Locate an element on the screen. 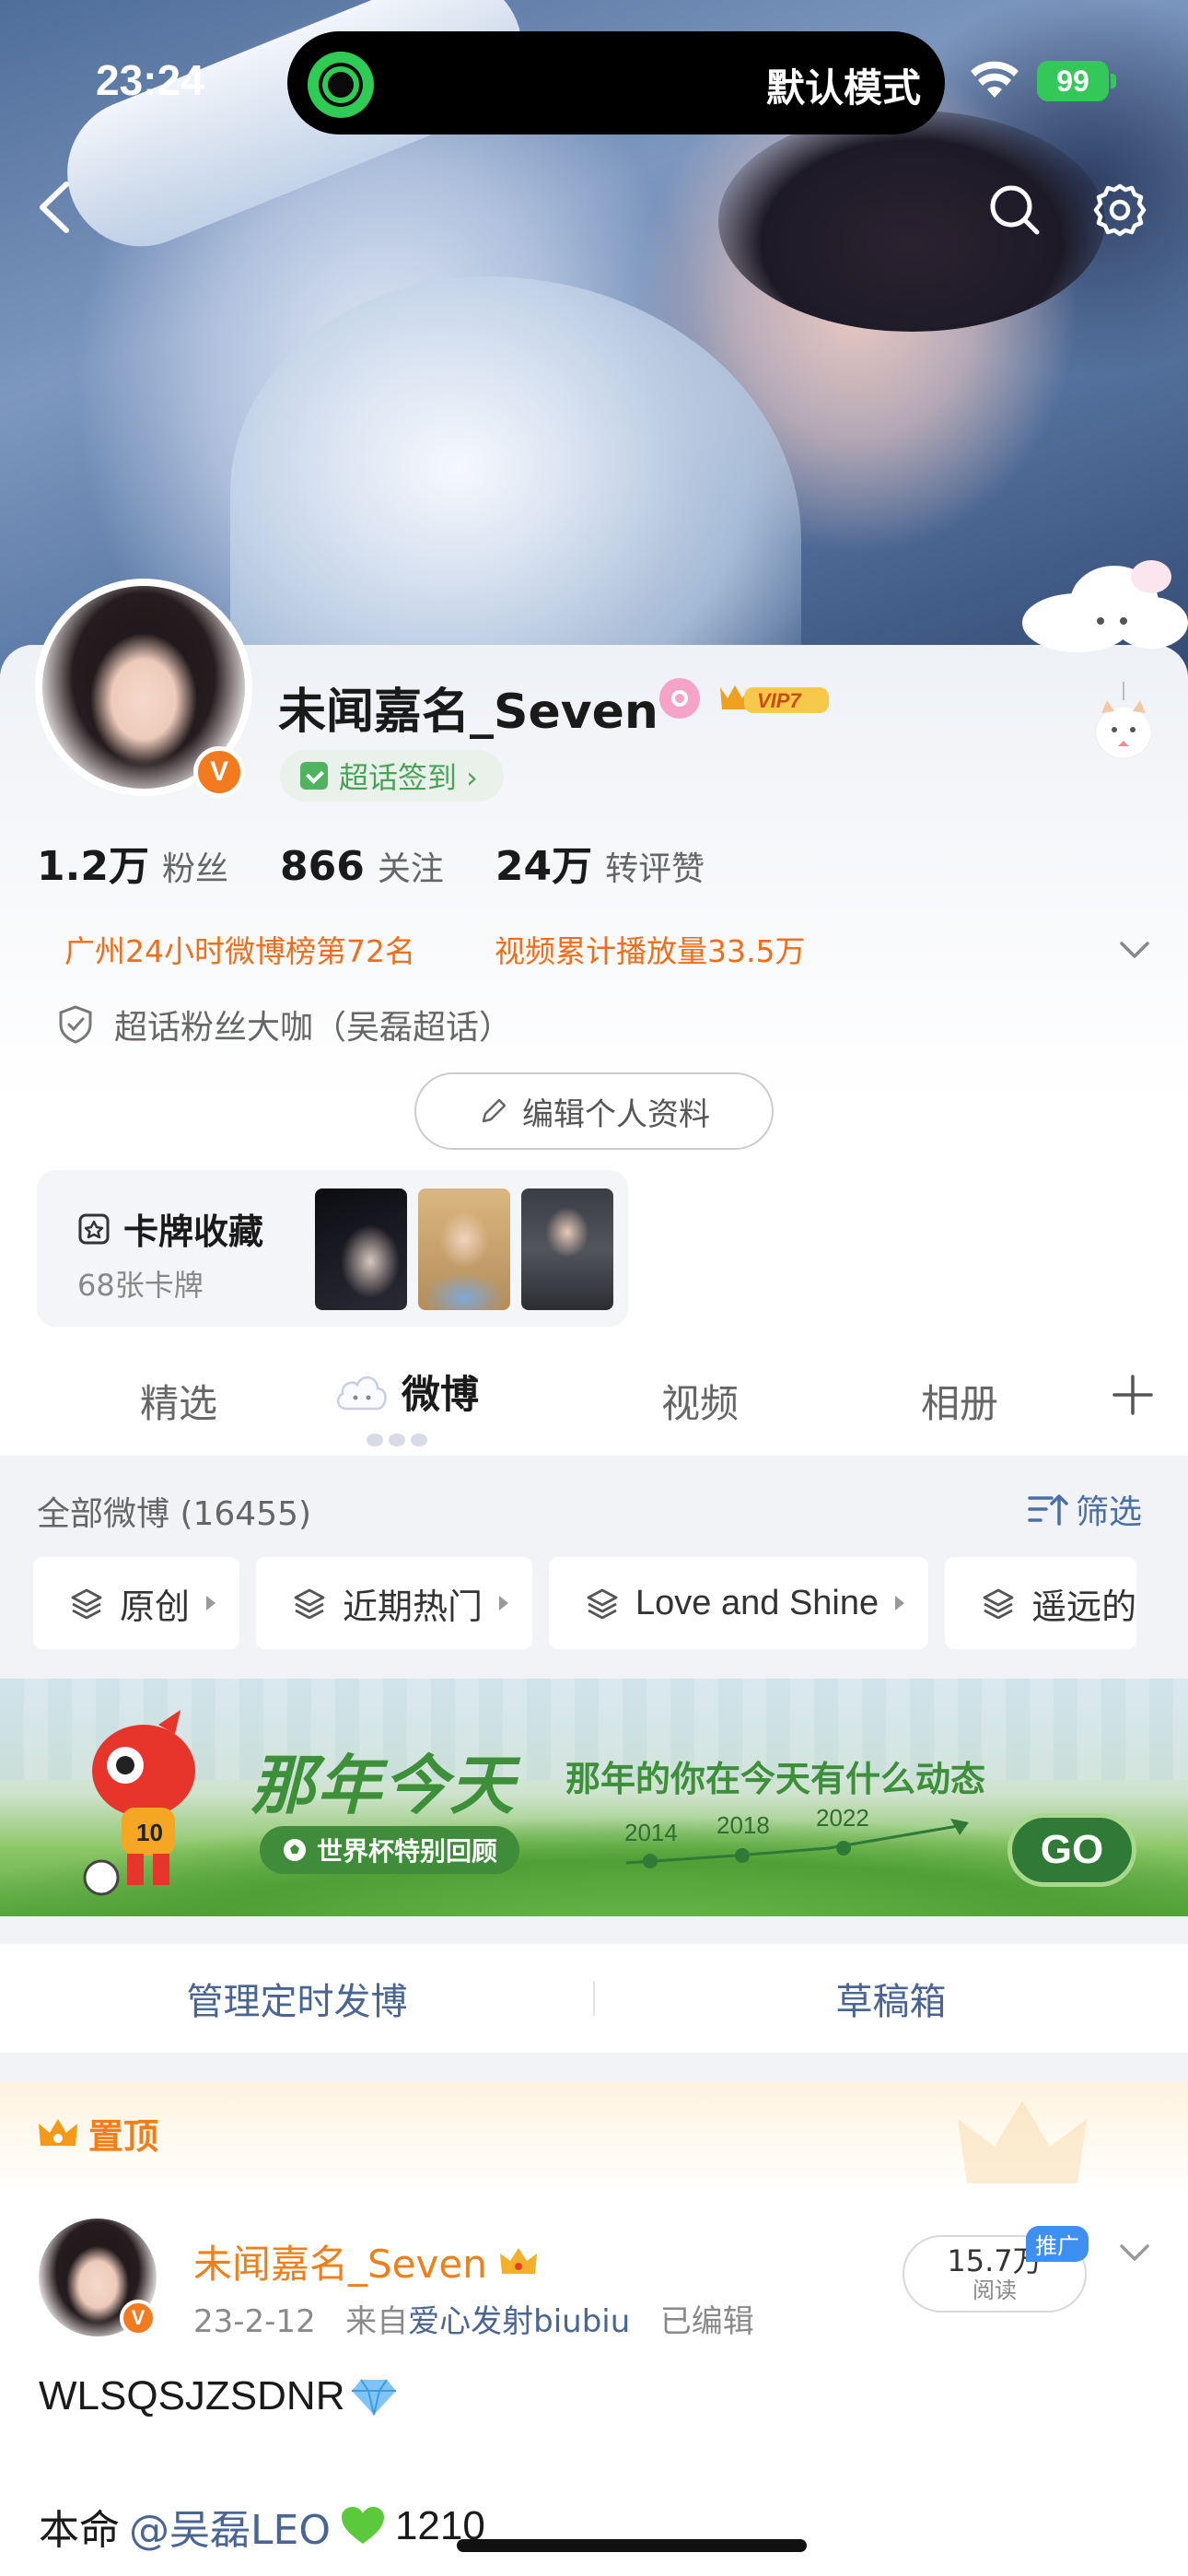 The width and height of the screenshot is (1188, 2576). stat-value: 1.2万 is located at coordinates (93, 866).